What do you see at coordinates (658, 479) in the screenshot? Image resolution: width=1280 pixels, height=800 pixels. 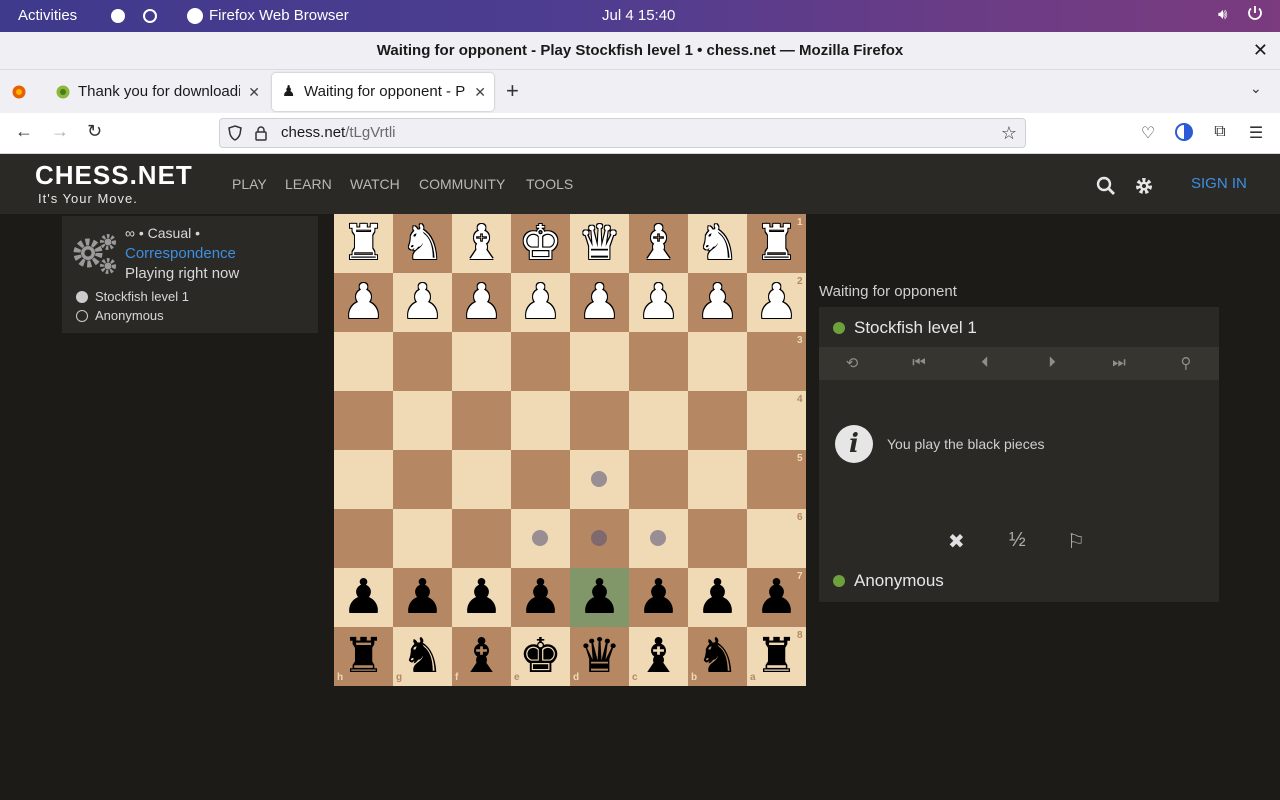 I see `square-c5` at bounding box center [658, 479].